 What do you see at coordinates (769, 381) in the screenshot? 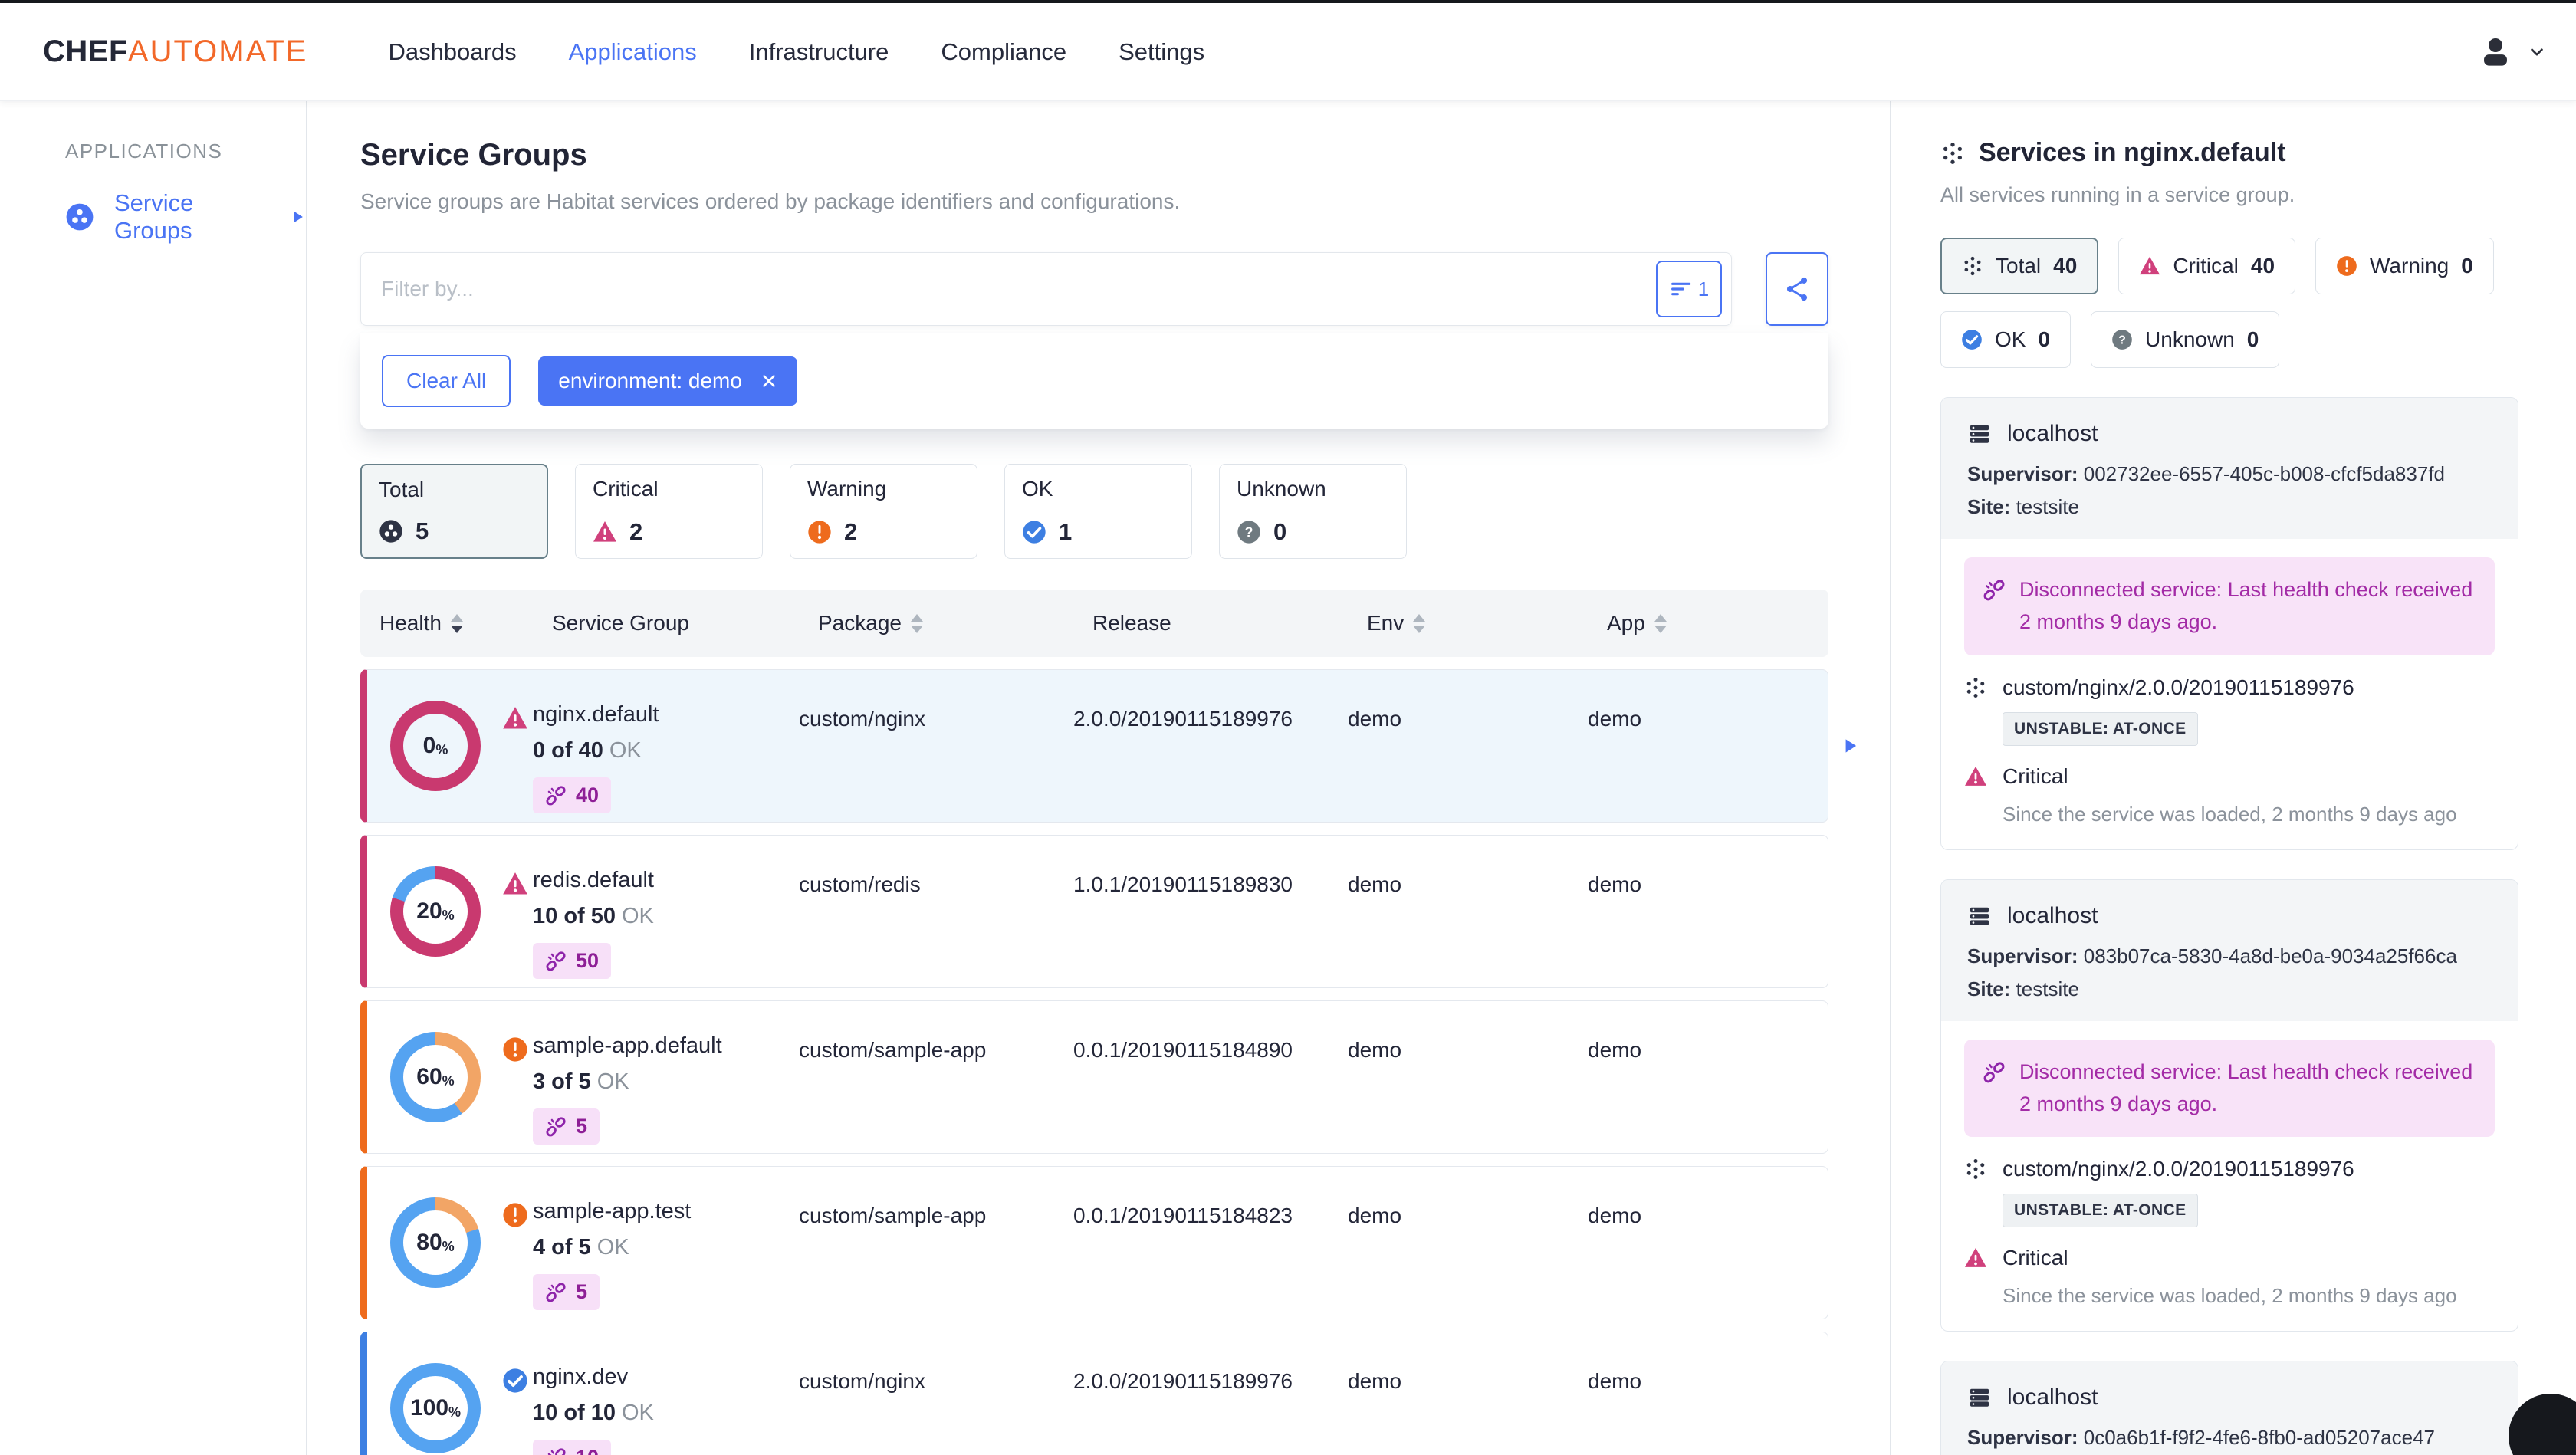
I see `close-icon` at bounding box center [769, 381].